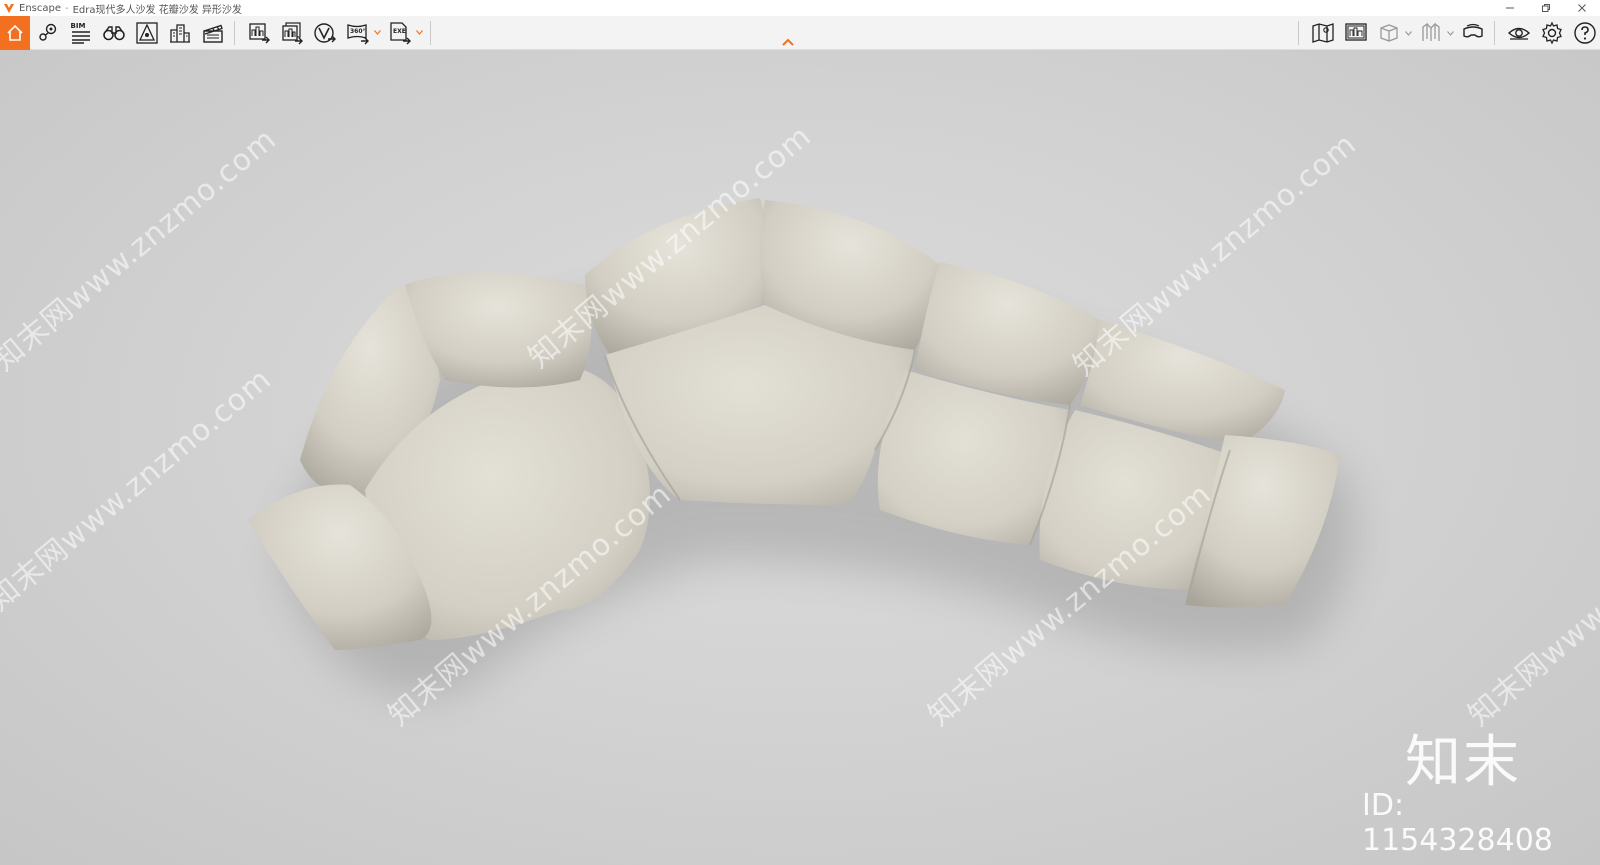 The width and height of the screenshot is (1600, 865). I want to click on buildings-icon, so click(180, 33).